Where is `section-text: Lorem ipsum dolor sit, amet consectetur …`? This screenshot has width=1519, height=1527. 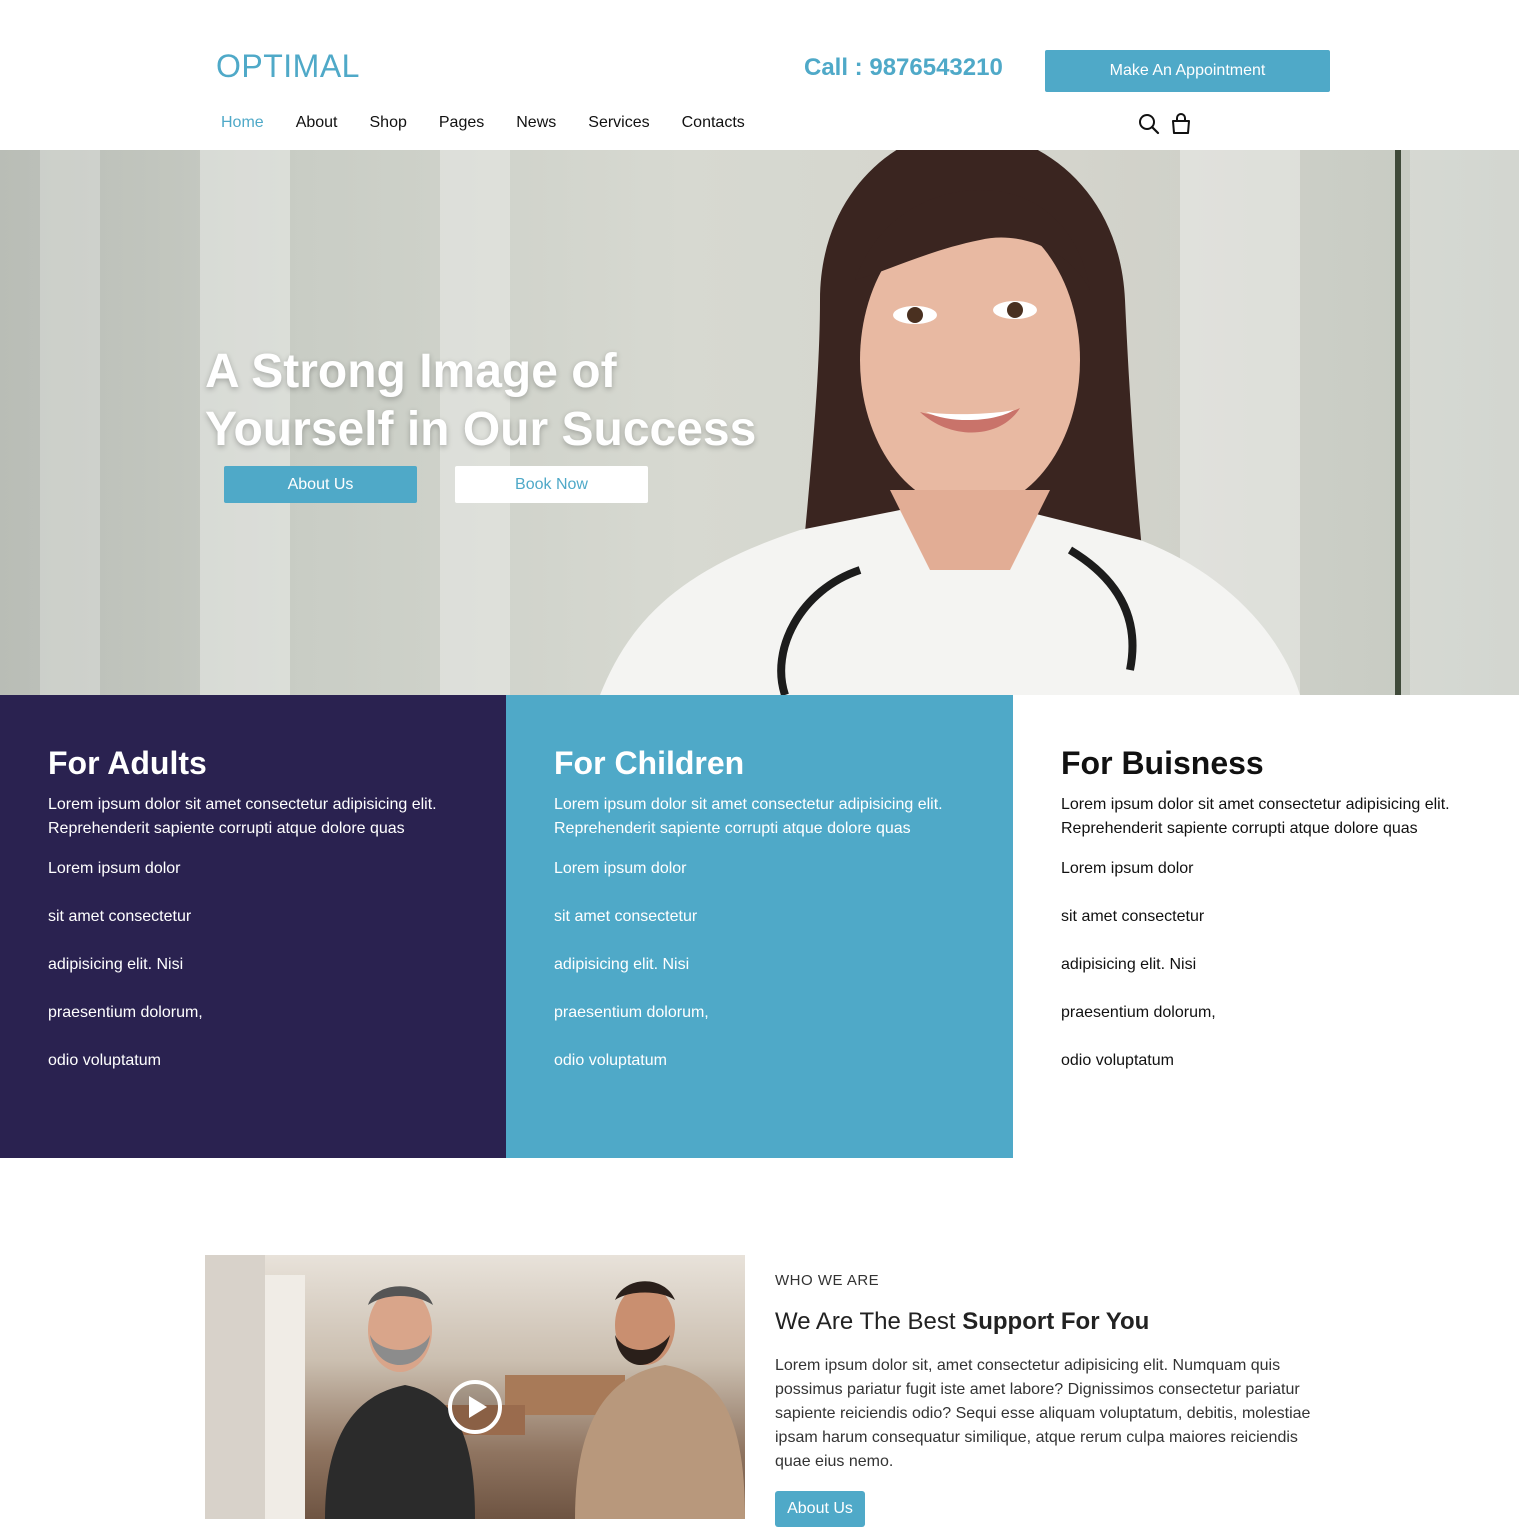
section-text: Lorem ipsum dolor sit, amet consectetur … is located at coordinates (1043, 1413).